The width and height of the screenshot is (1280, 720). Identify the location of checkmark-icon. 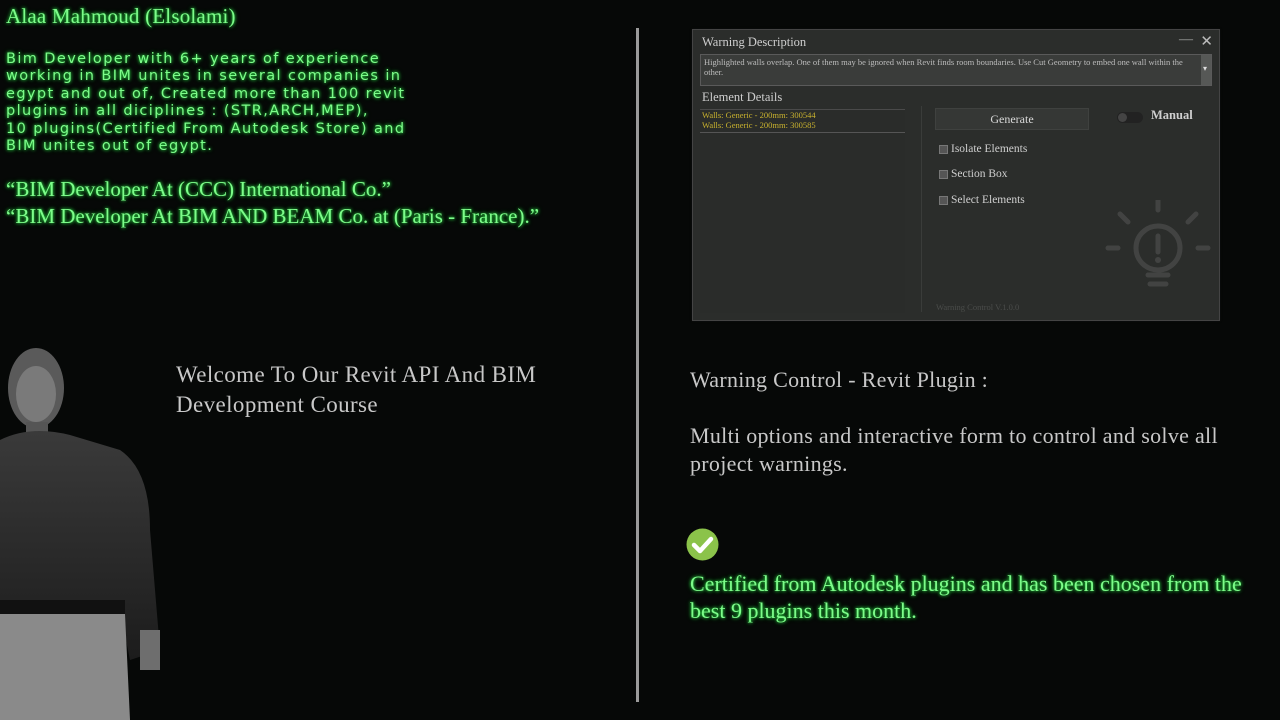
(702, 544).